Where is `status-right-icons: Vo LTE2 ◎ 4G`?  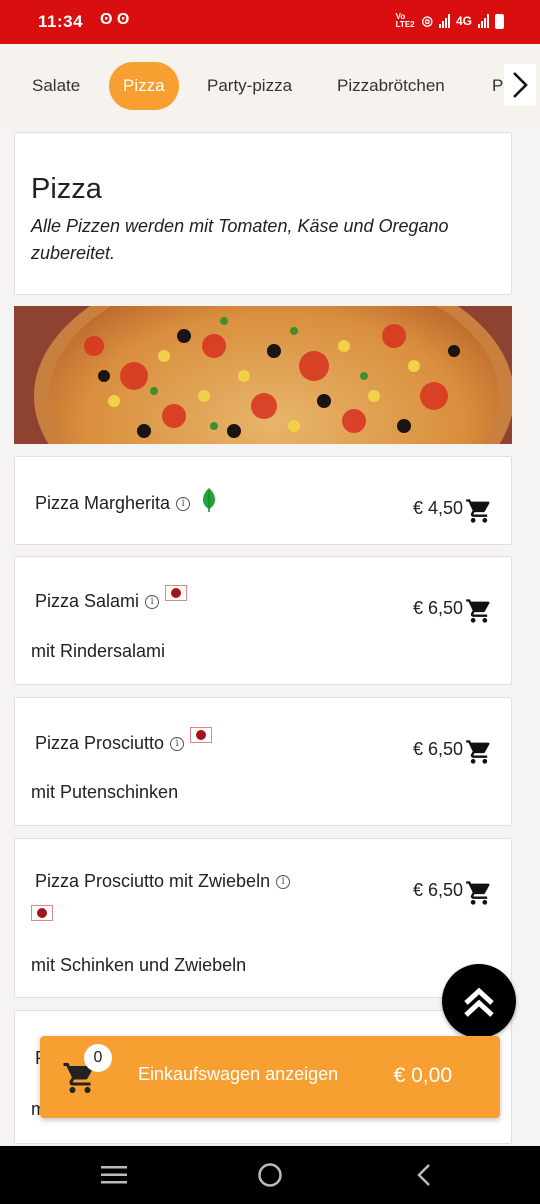 status-right-icons: Vo LTE2 ◎ 4G is located at coordinates (450, 21).